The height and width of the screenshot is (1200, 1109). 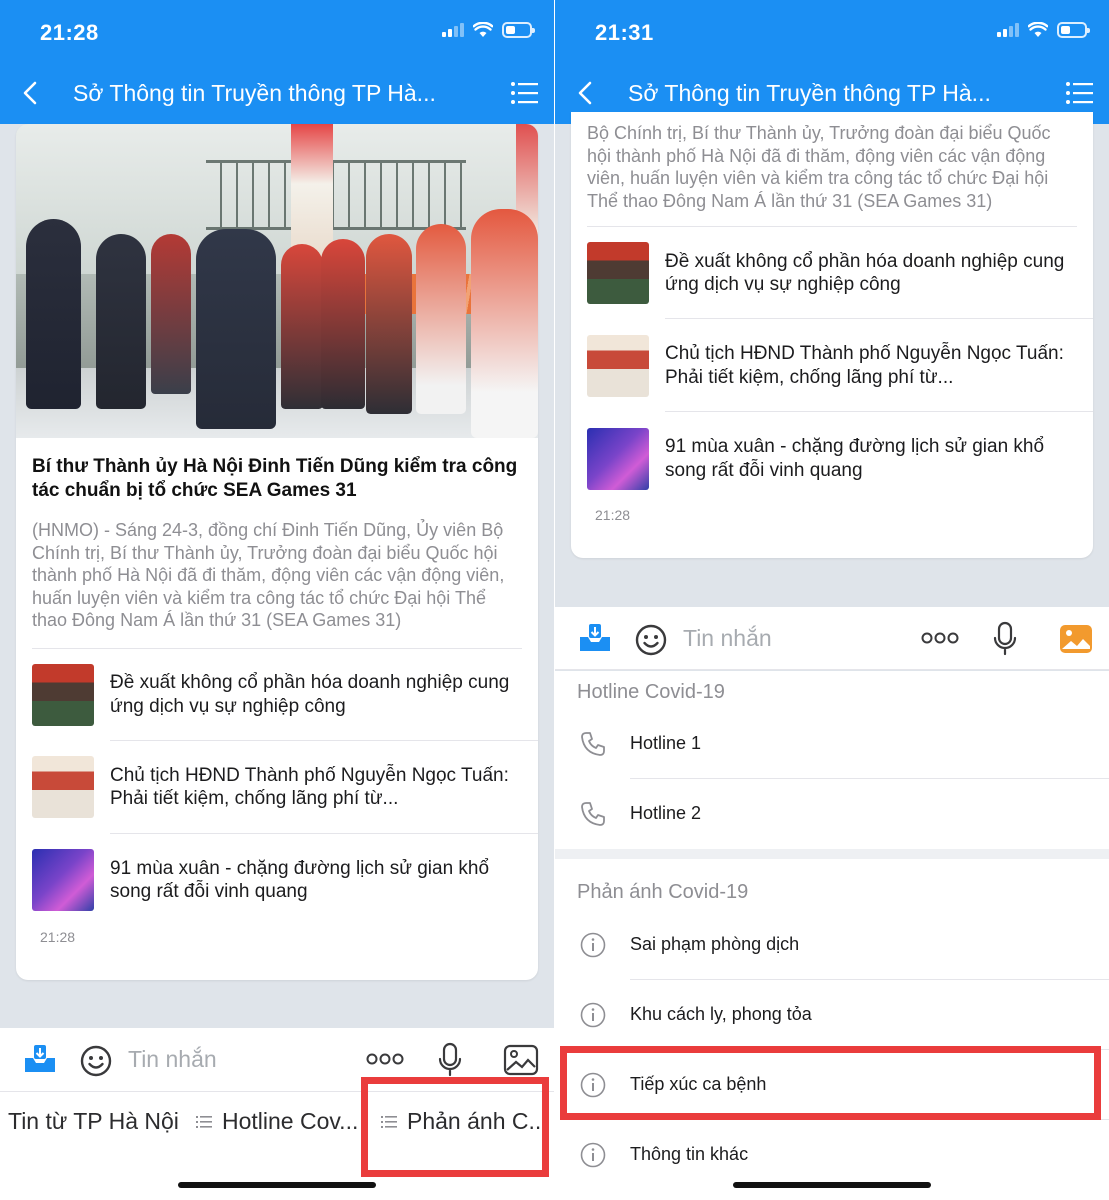 What do you see at coordinates (689, 1154) in the screenshot?
I see `menu-item-label: Thông tin khác` at bounding box center [689, 1154].